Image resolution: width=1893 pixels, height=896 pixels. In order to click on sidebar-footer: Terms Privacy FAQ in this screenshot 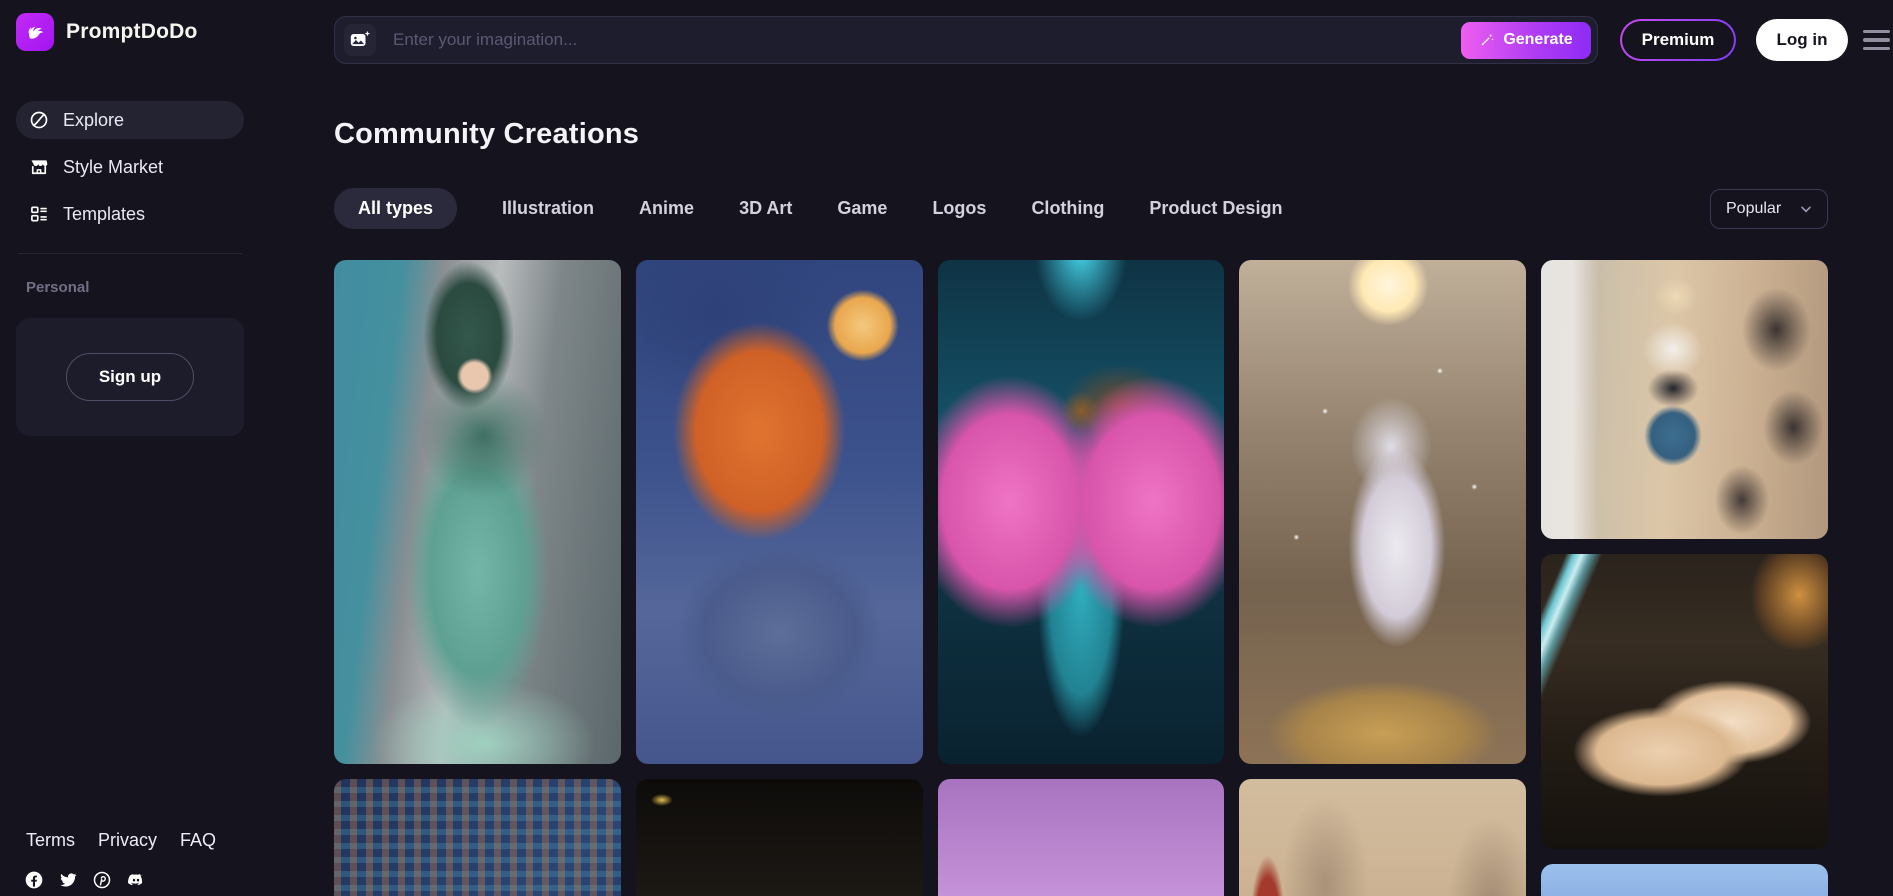, I will do `click(130, 860)`.